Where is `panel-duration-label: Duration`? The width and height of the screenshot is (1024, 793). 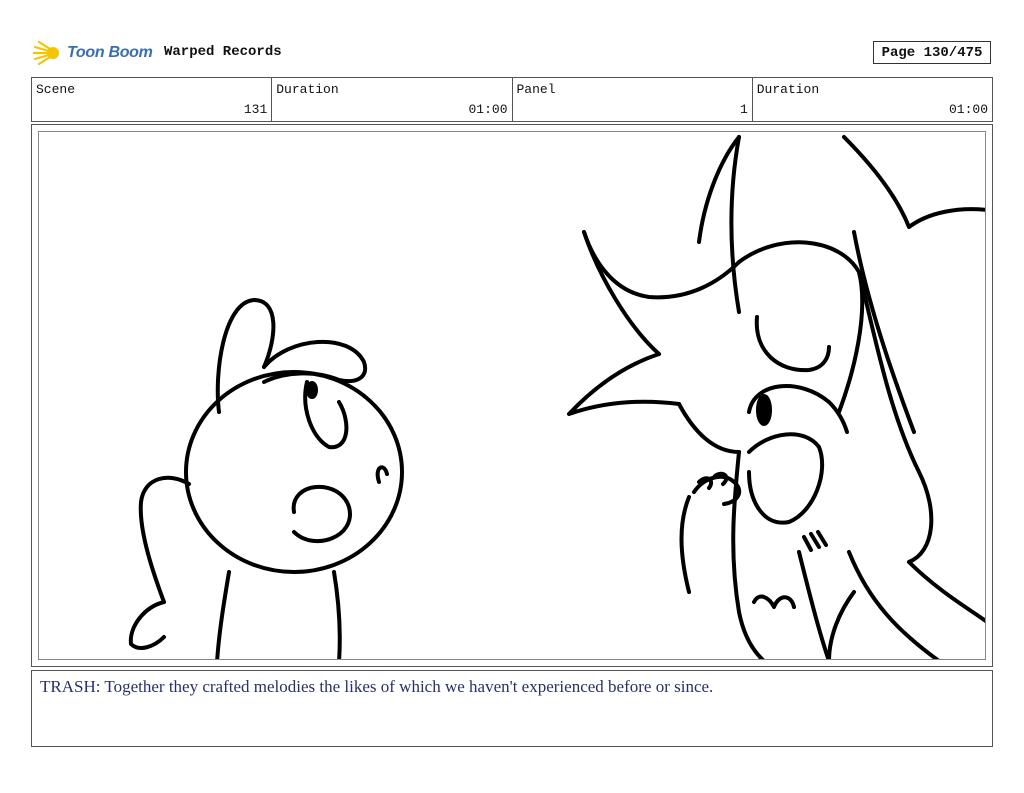
panel-duration-label: Duration is located at coordinates (788, 89).